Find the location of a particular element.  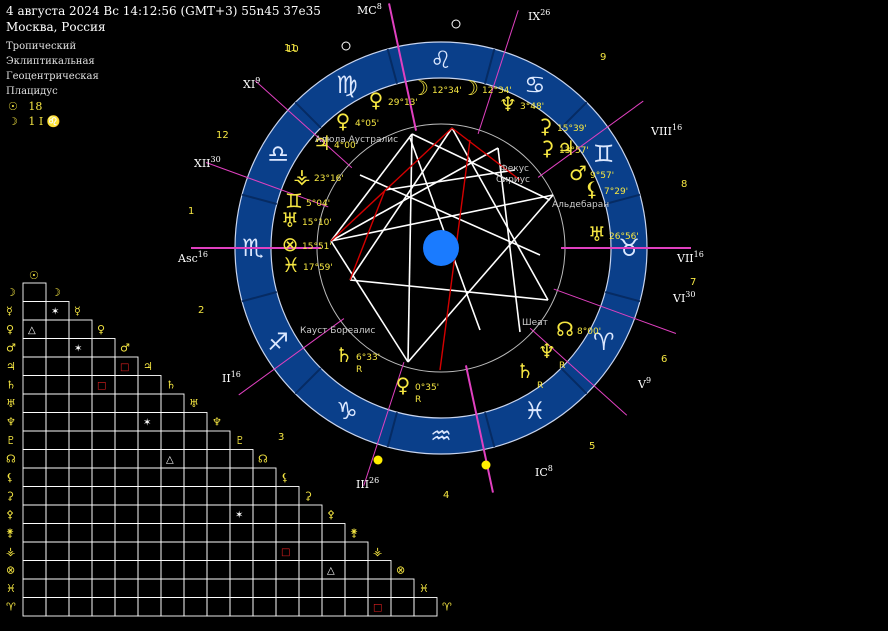

grid-row-glyph: ♓ is located at coordinates (11, 588).